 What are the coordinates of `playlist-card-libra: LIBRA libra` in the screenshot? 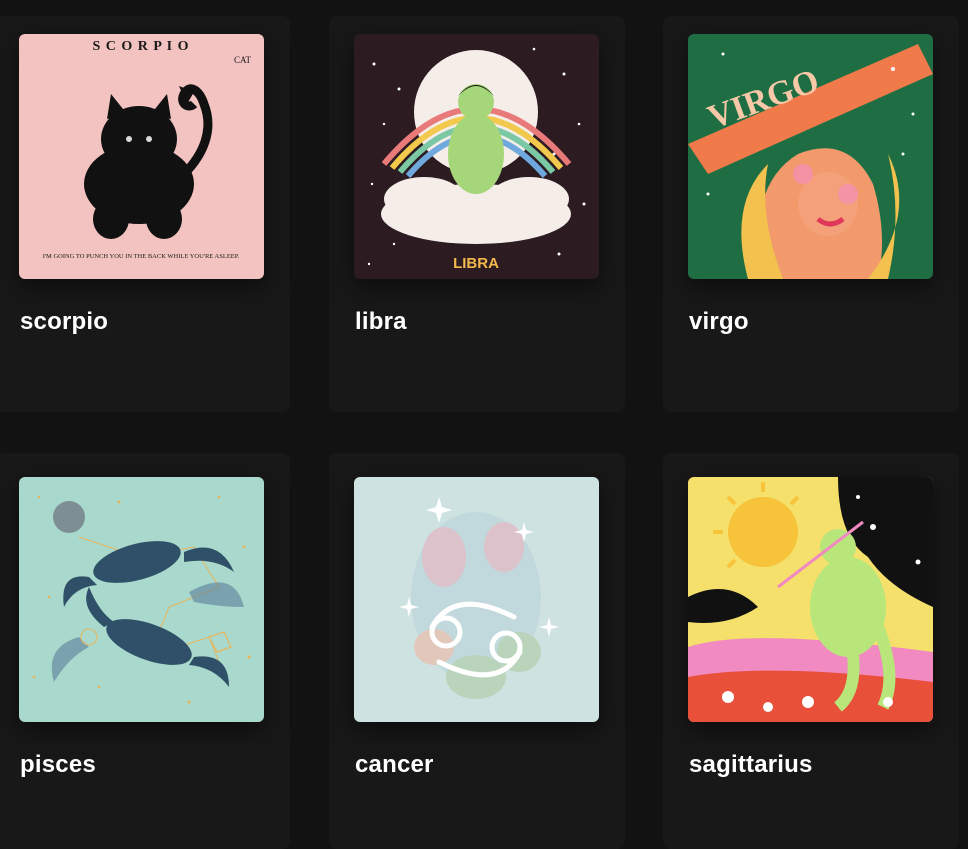 It's located at (477, 214).